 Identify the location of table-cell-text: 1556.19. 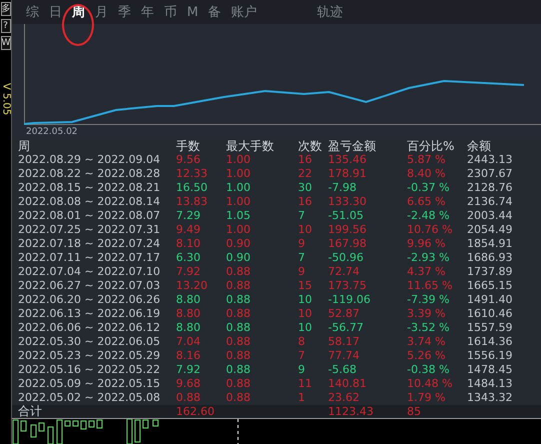
(490, 356).